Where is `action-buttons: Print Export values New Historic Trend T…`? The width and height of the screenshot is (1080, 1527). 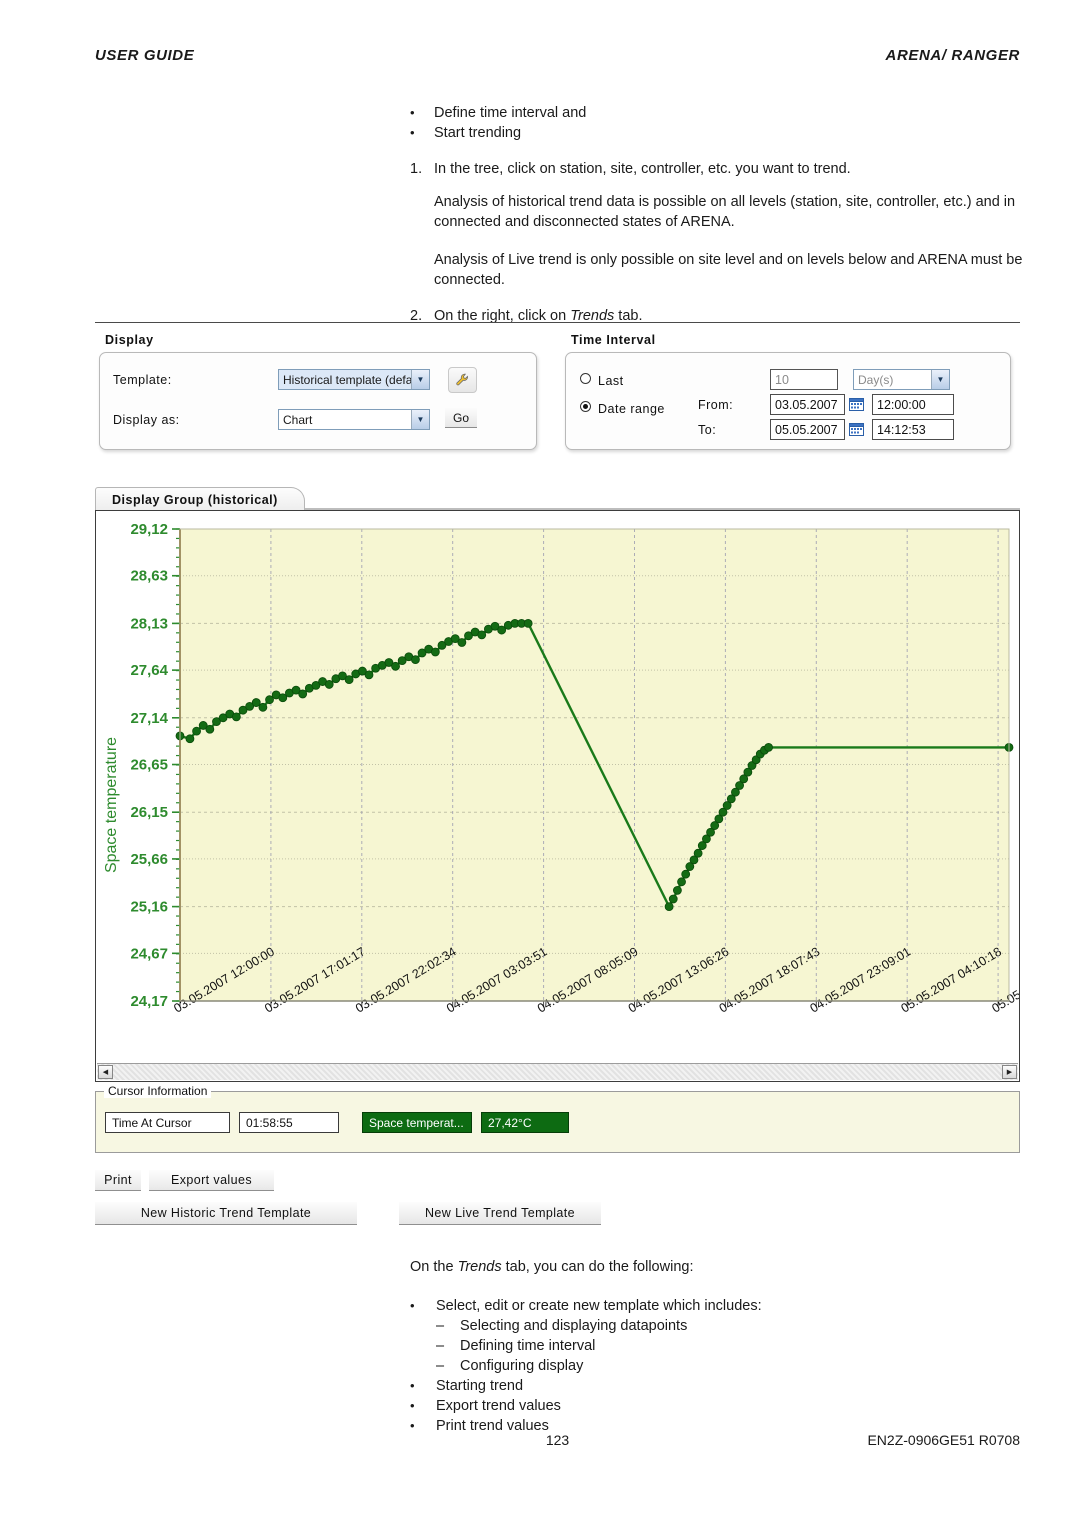
action-buttons: Print Export values New Historic Trend T… is located at coordinates (557, 1197).